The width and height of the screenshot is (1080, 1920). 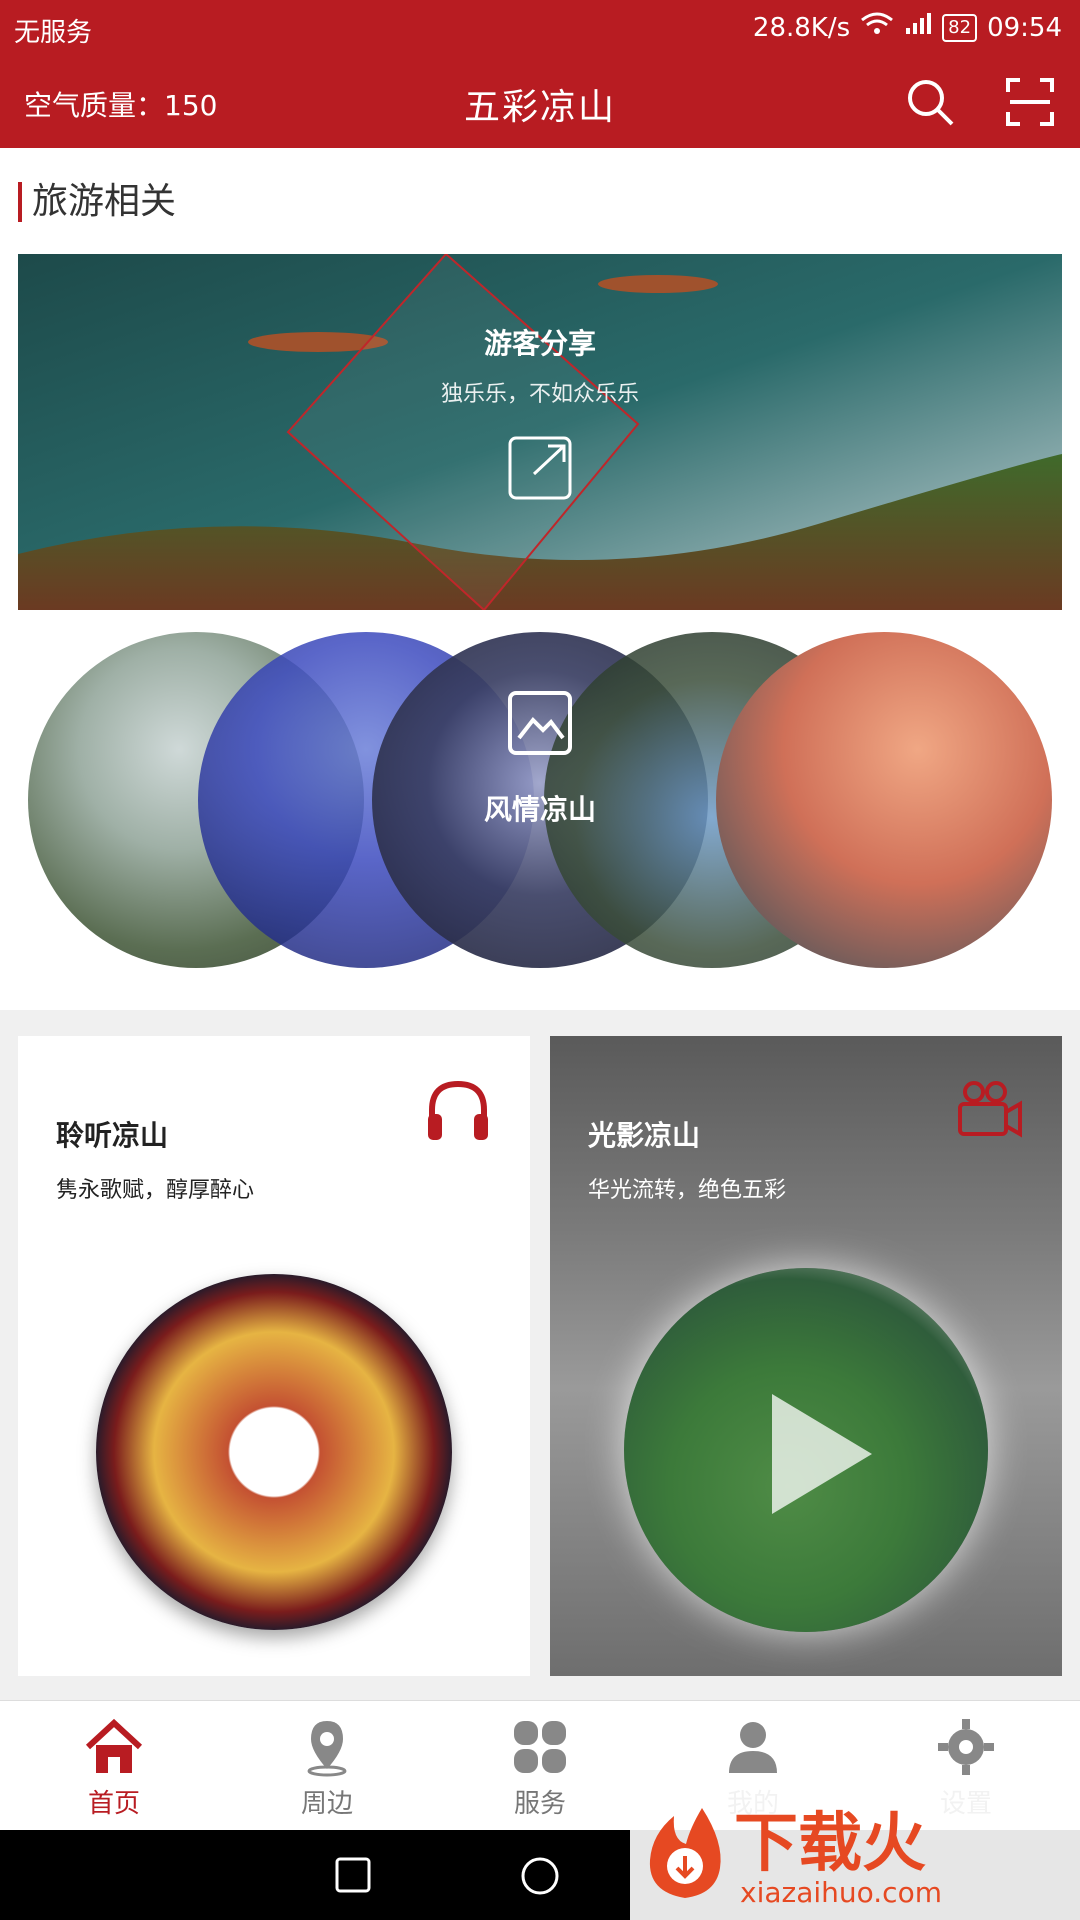 What do you see at coordinates (539, 394) in the screenshot?
I see `banner-subtitle: 独乐乐，不如众乐乐` at bounding box center [539, 394].